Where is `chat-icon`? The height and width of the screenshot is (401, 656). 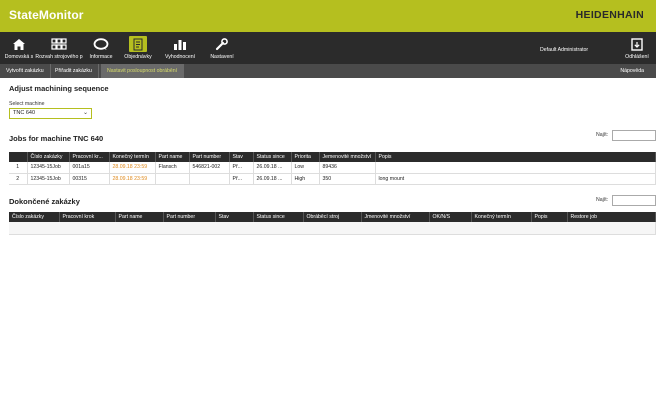 chat-icon is located at coordinates (101, 44).